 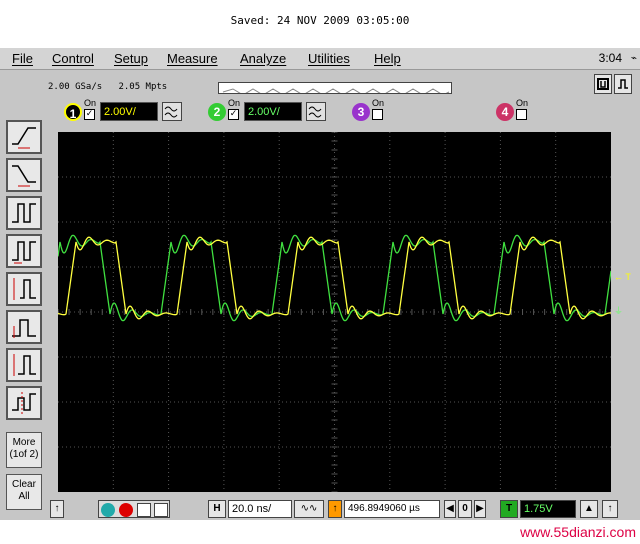 I want to click on glitch-trigger-button, so click(x=24, y=251).